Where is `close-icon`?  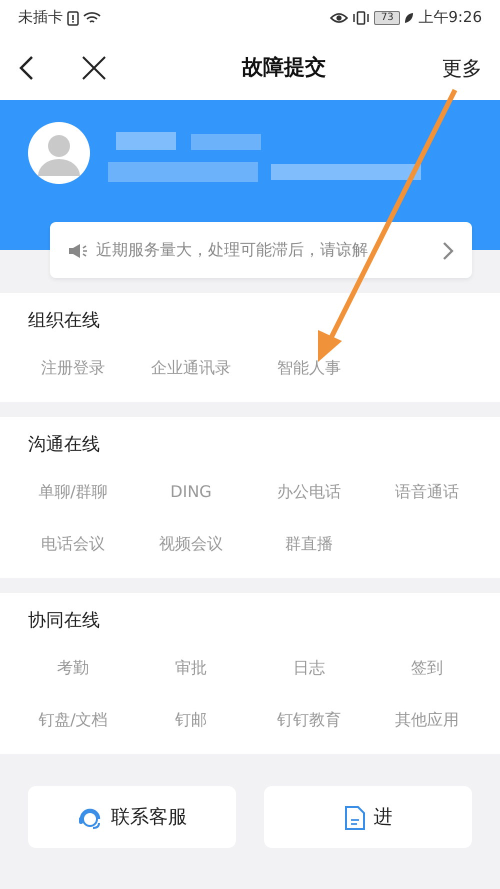
close-icon is located at coordinates (94, 67).